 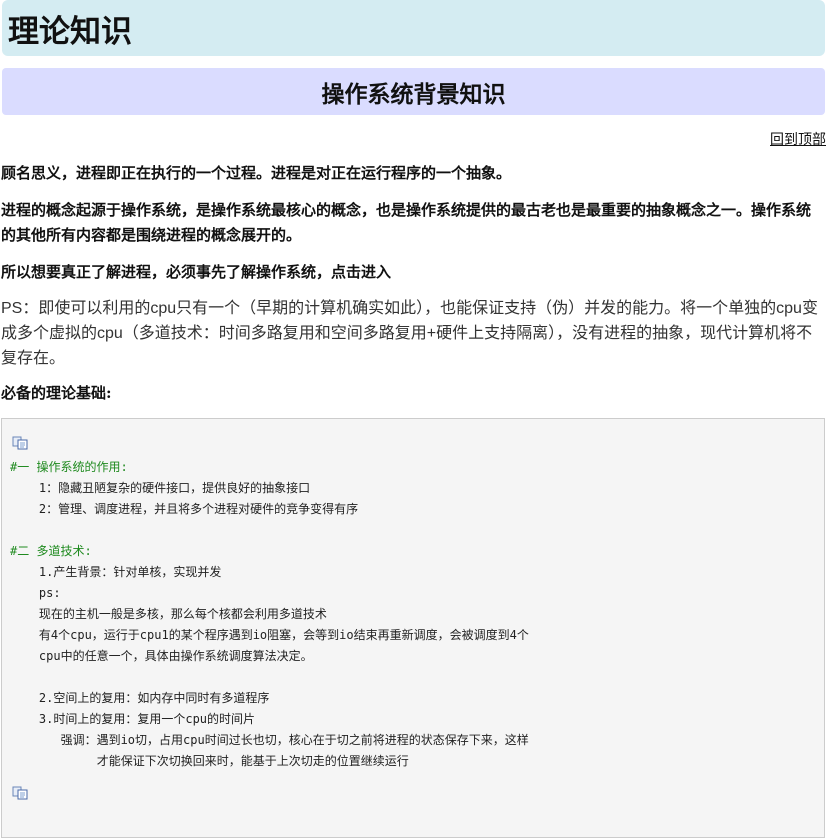 What do you see at coordinates (160, 488) in the screenshot?
I see `code-line: 1：隐藏丑陋复杂的硬件接口，提供良好的抽象接口` at bounding box center [160, 488].